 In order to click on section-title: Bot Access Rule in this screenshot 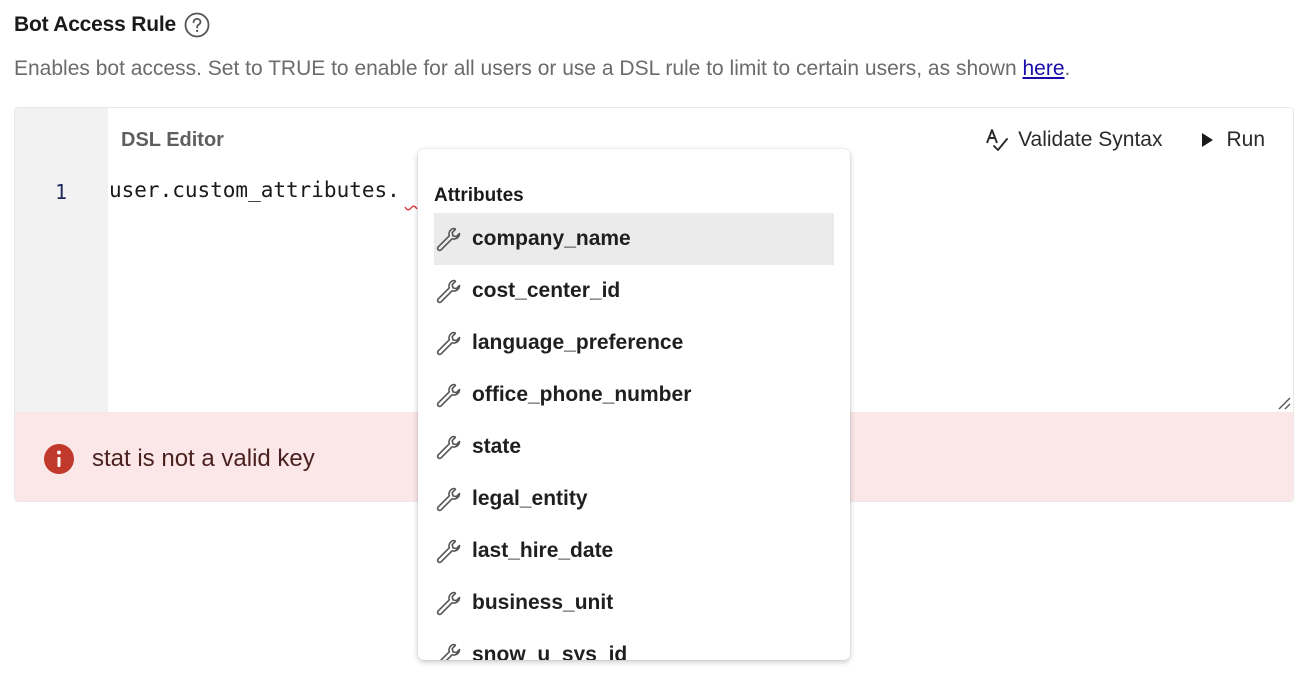, I will do `click(95, 24)`.